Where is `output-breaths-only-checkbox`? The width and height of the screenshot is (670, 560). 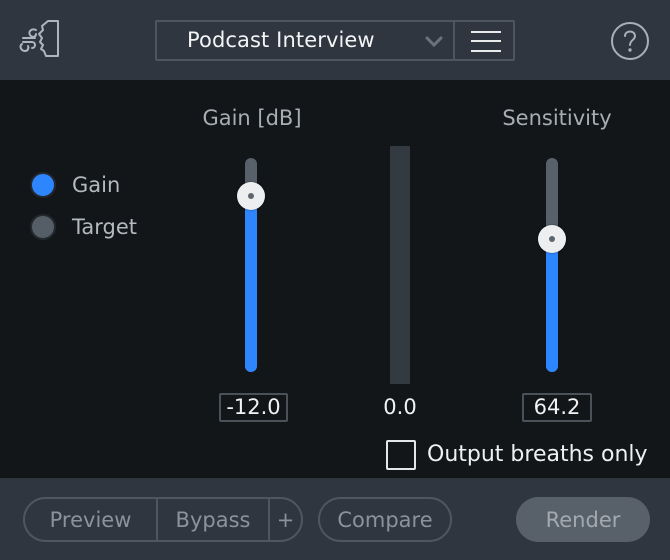
output-breaths-only-checkbox is located at coordinates (401, 455).